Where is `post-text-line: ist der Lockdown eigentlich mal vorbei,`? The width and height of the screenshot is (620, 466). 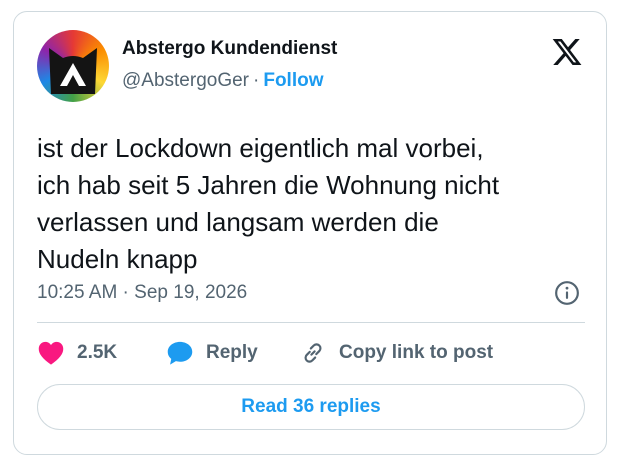
post-text-line: ist der Lockdown eigentlich mal vorbei, is located at coordinates (260, 148).